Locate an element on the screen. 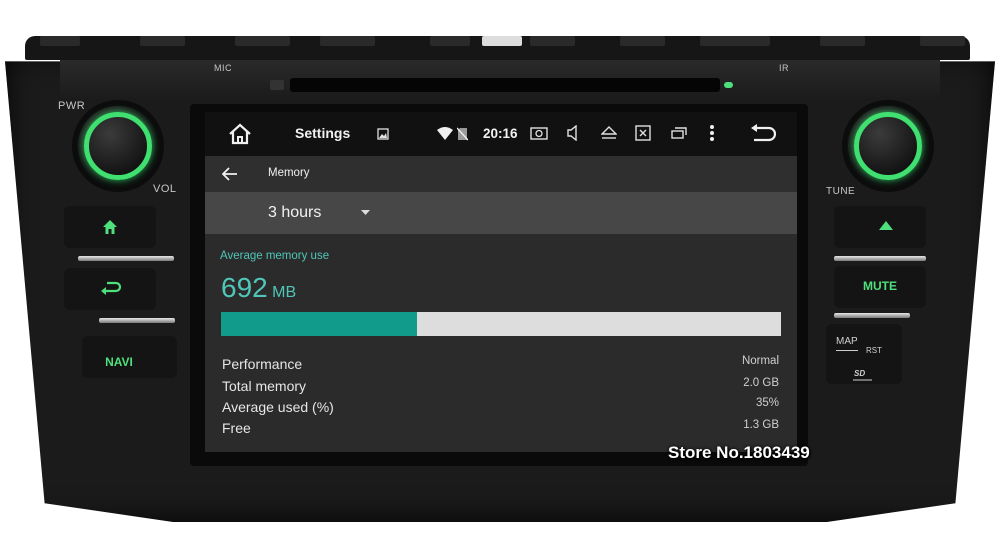  wifi-icon is located at coordinates (445, 133).